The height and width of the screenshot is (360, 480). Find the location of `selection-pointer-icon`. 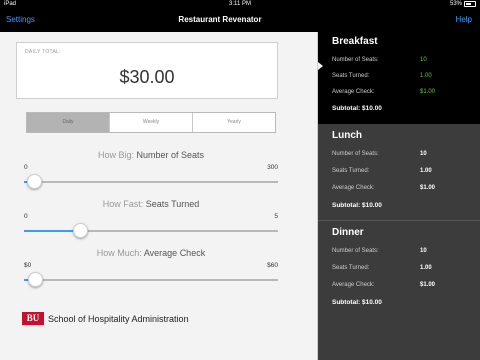

selection-pointer-icon is located at coordinates (320, 66).